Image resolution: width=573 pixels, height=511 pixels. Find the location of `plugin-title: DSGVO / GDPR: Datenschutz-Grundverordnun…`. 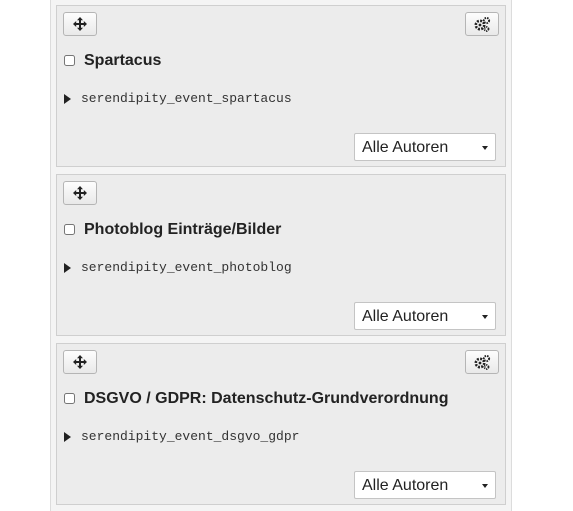

plugin-title: DSGVO / GDPR: Datenschutz-Grundverordnun… is located at coordinates (266, 398).